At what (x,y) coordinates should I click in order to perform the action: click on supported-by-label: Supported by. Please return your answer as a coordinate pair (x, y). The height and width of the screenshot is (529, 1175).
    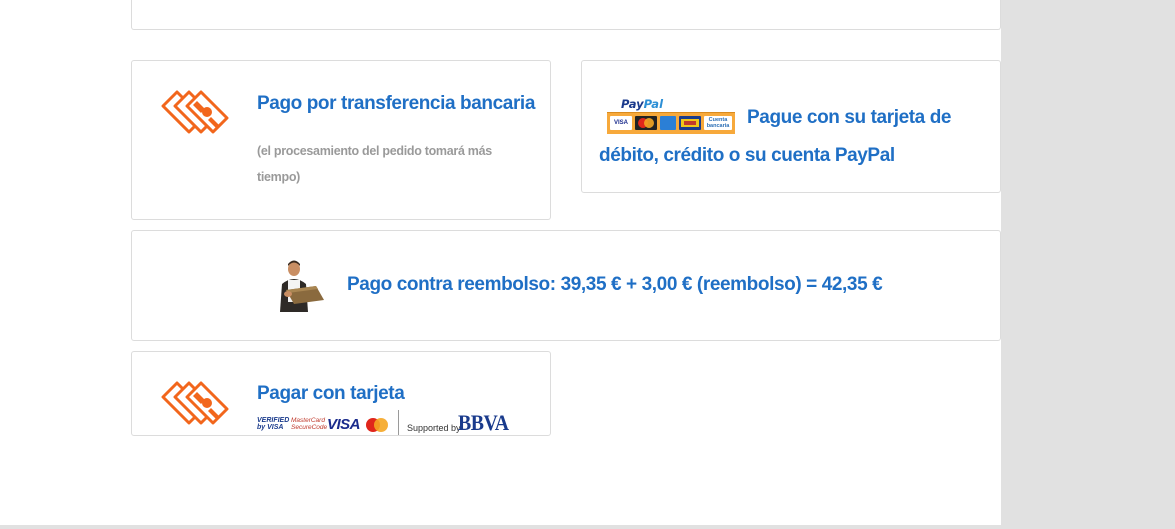
    Looking at the image, I should click on (434, 428).